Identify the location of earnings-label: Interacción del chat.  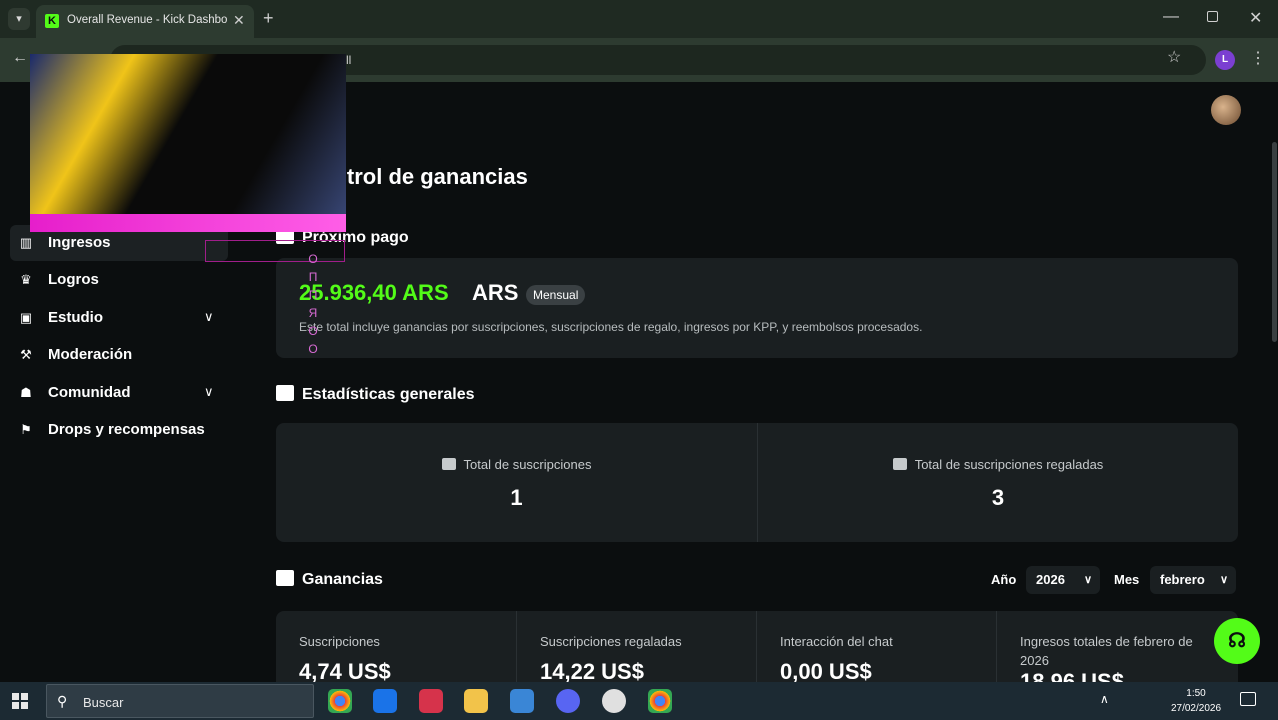
(836, 641).